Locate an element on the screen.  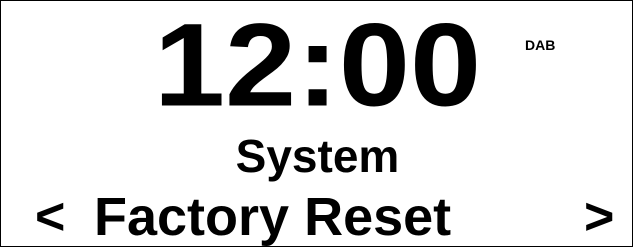
menu-title: System is located at coordinates (317, 156).